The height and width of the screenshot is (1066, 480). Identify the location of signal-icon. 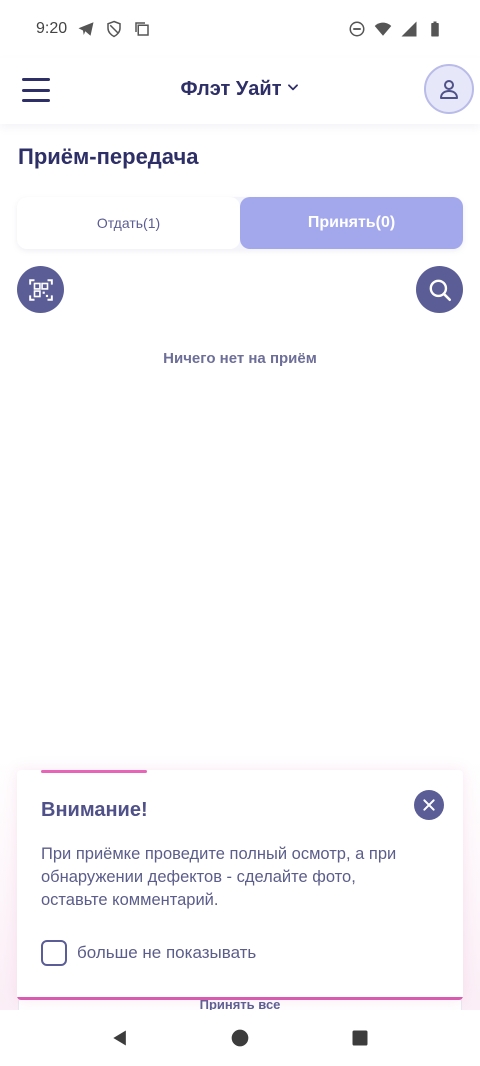
(409, 29).